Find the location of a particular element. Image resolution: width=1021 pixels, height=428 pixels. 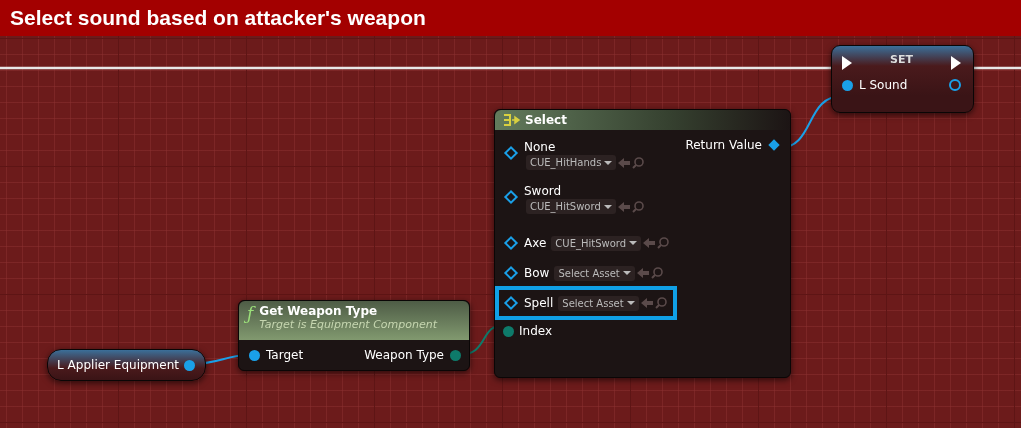

pin-label: Axe is located at coordinates (535, 243).